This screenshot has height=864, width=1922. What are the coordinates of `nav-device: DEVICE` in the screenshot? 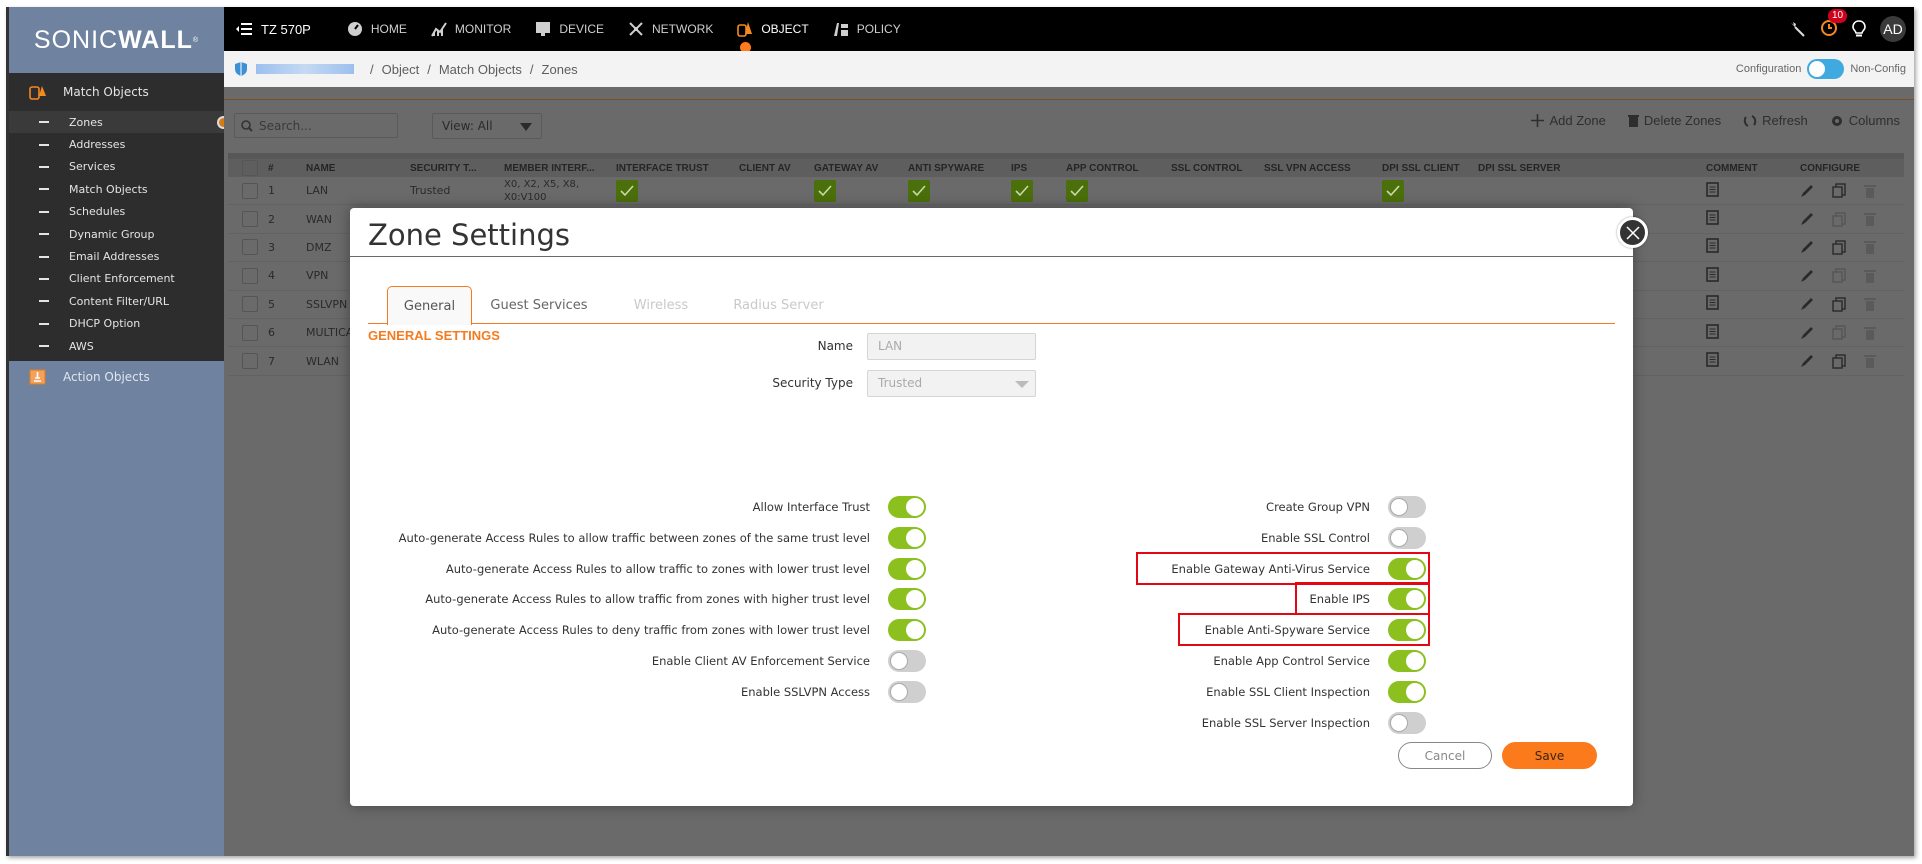 It's located at (569, 29).